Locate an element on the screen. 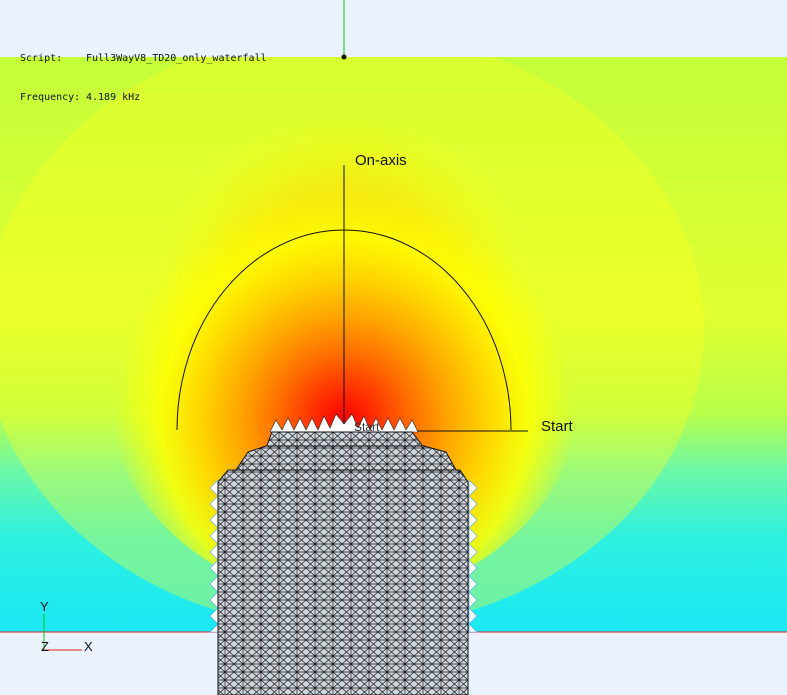 Image resolution: width=787 pixels, height=695 pixels. axis-origin-dot is located at coordinates (344, 57).